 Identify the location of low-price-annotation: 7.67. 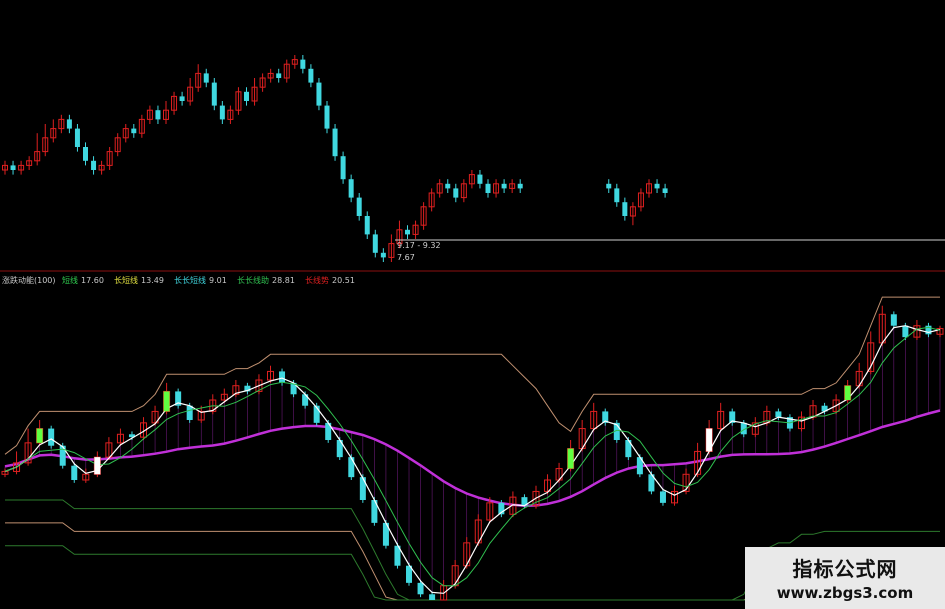
(406, 257).